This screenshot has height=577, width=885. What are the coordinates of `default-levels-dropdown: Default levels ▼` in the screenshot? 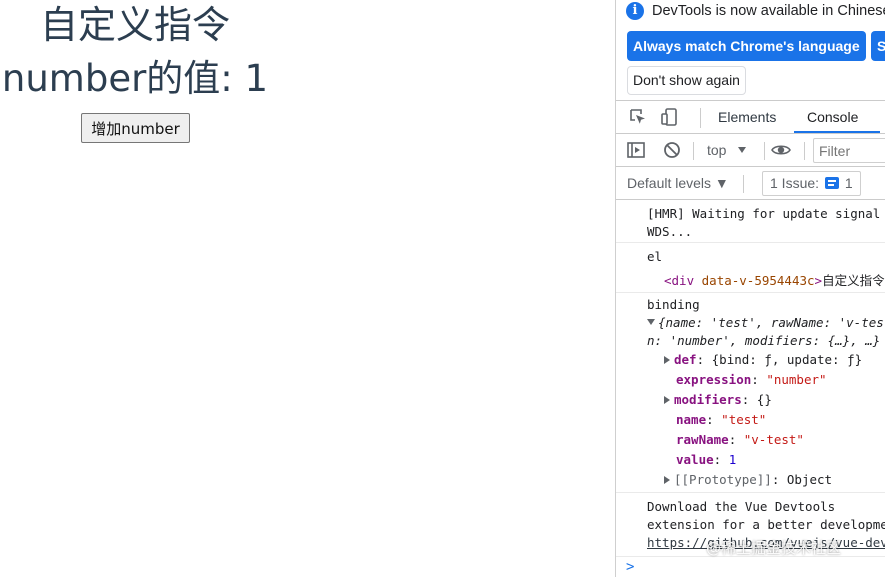 It's located at (678, 183).